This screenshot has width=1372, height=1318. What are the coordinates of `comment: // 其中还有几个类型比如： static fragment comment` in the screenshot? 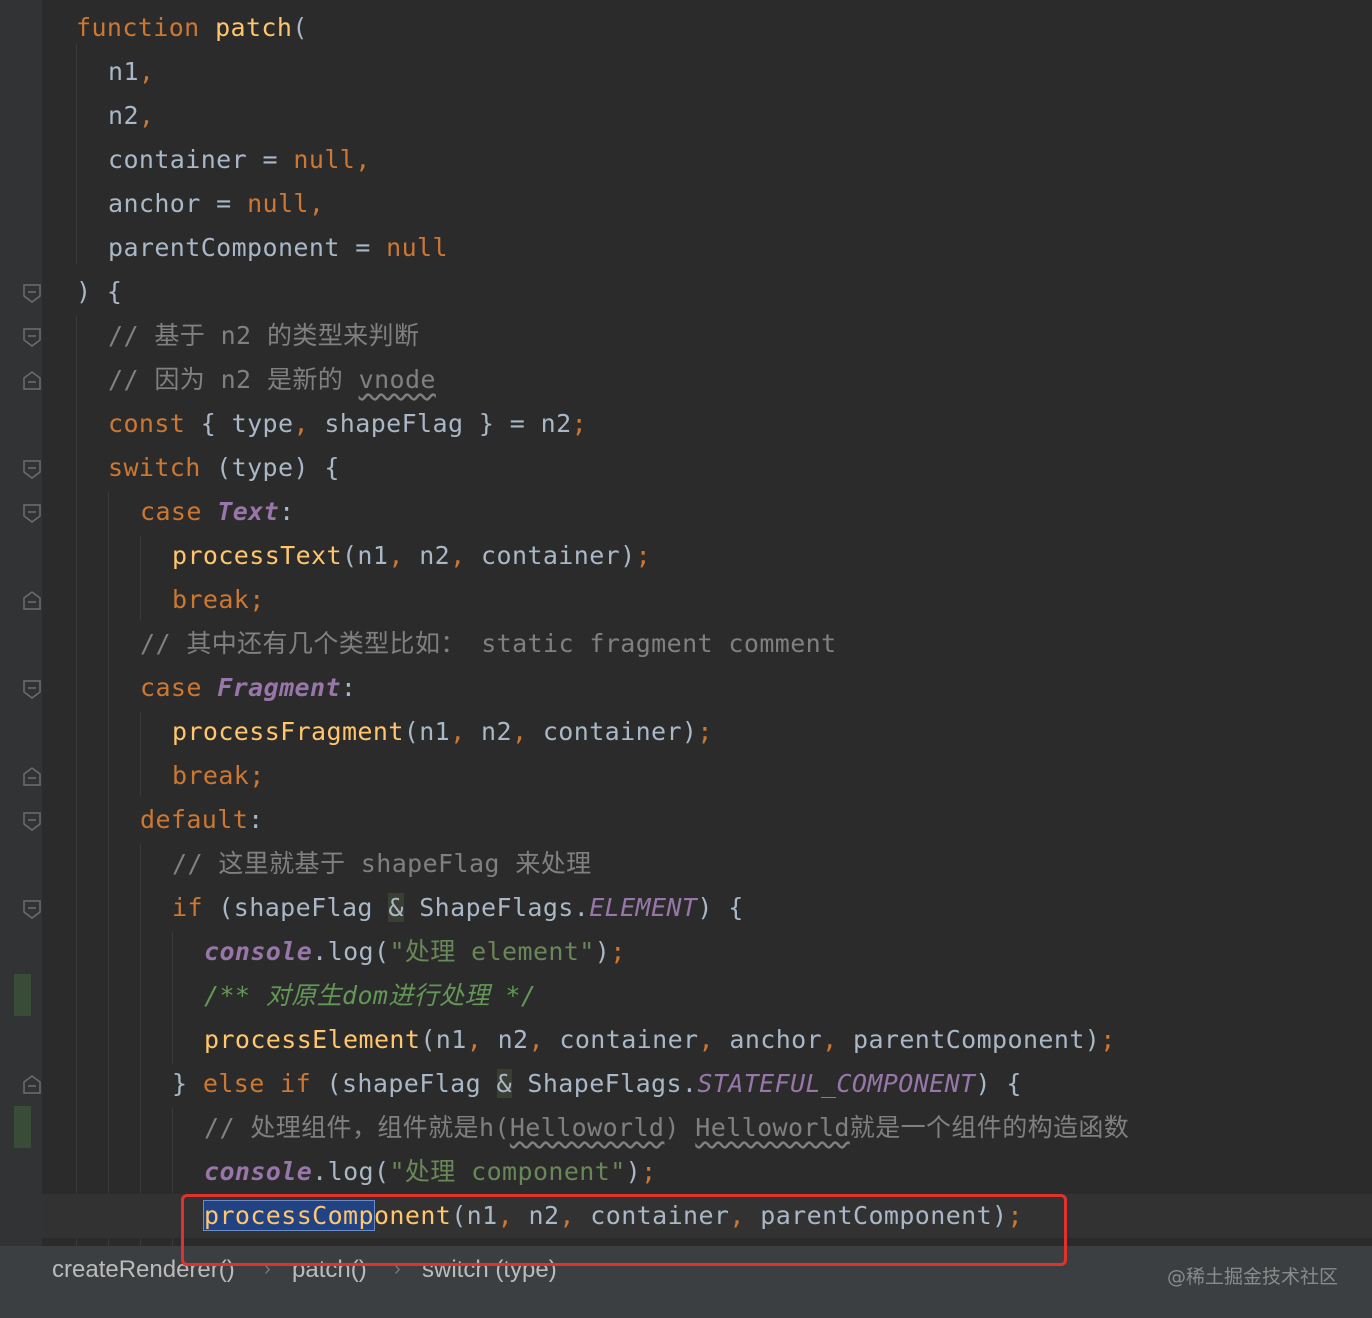 It's located at (488, 643).